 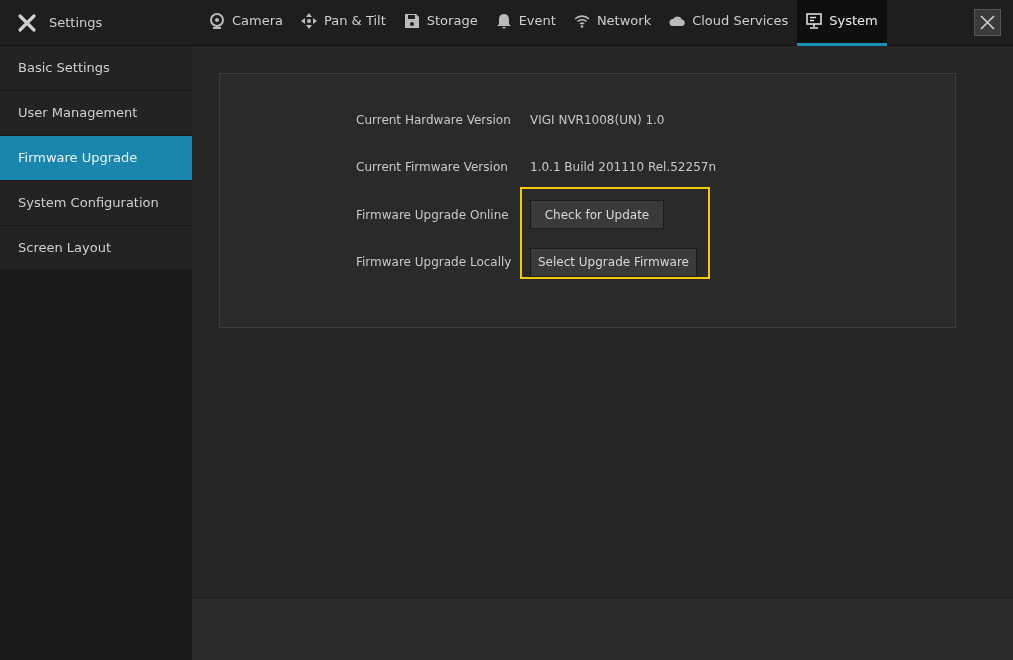 I want to click on close-button, so click(x=987, y=22).